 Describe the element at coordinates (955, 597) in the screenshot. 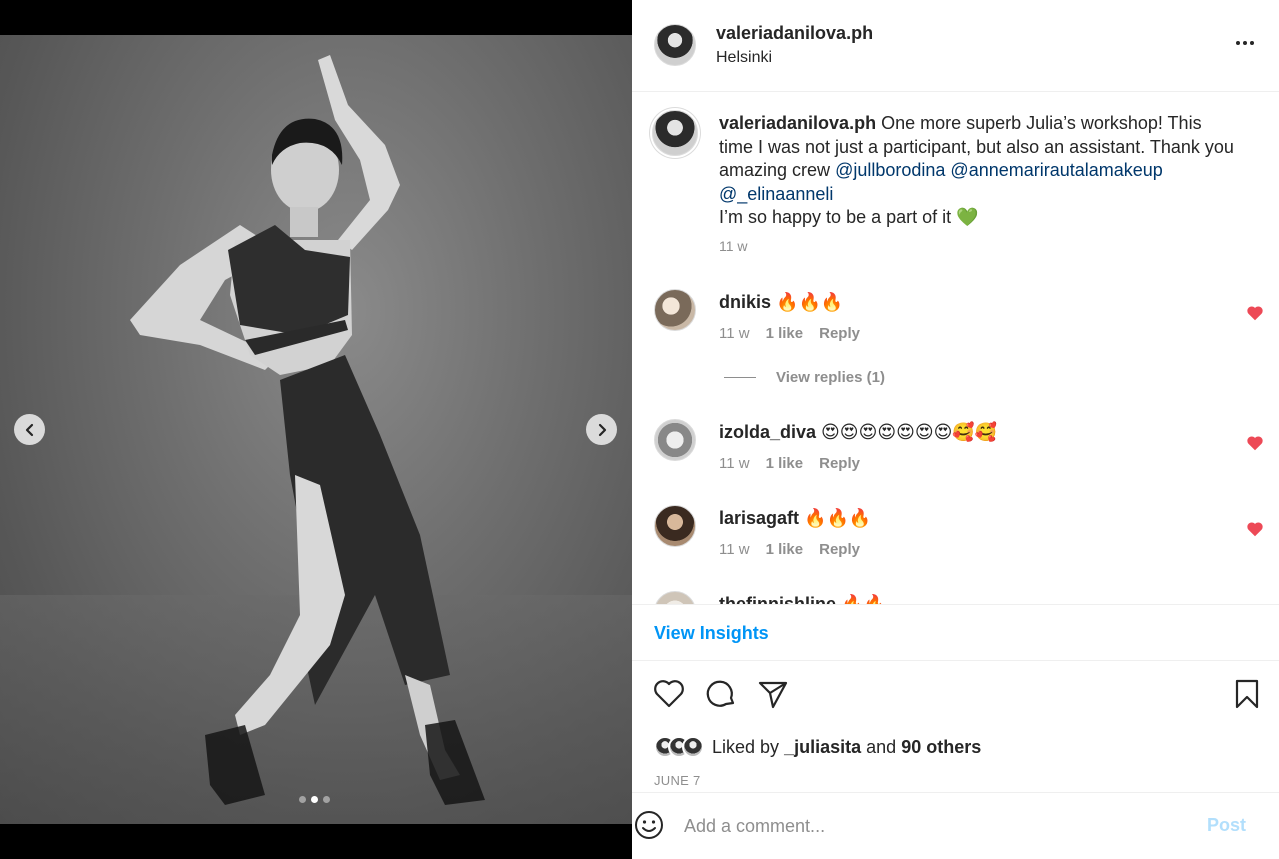

I see `comment-item: thefinnishline 🔥🔥` at that location.